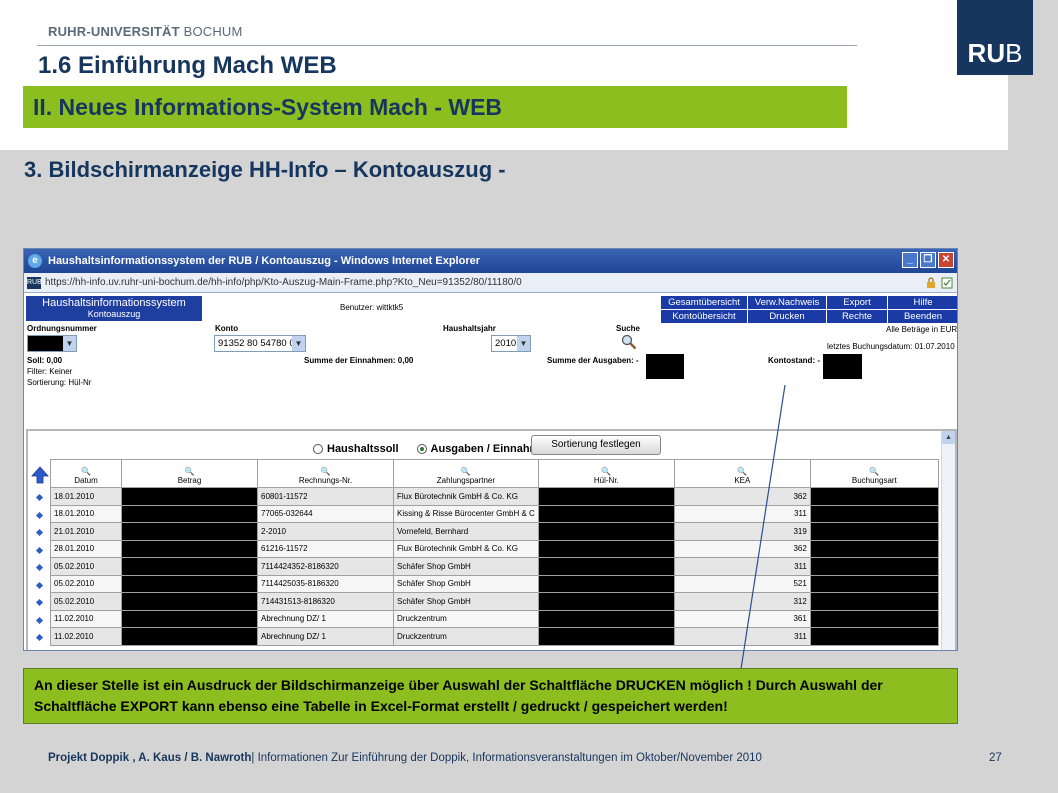 The width and height of the screenshot is (1058, 793). I want to click on konto-label: Konto, so click(227, 328).